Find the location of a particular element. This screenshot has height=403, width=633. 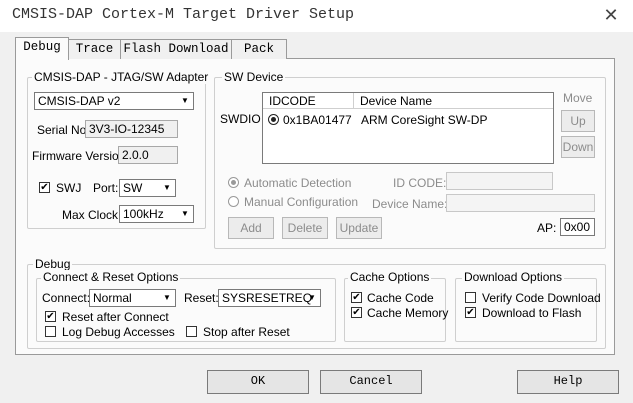

firmware-label: Firmware Version: is located at coordinates (80, 156).